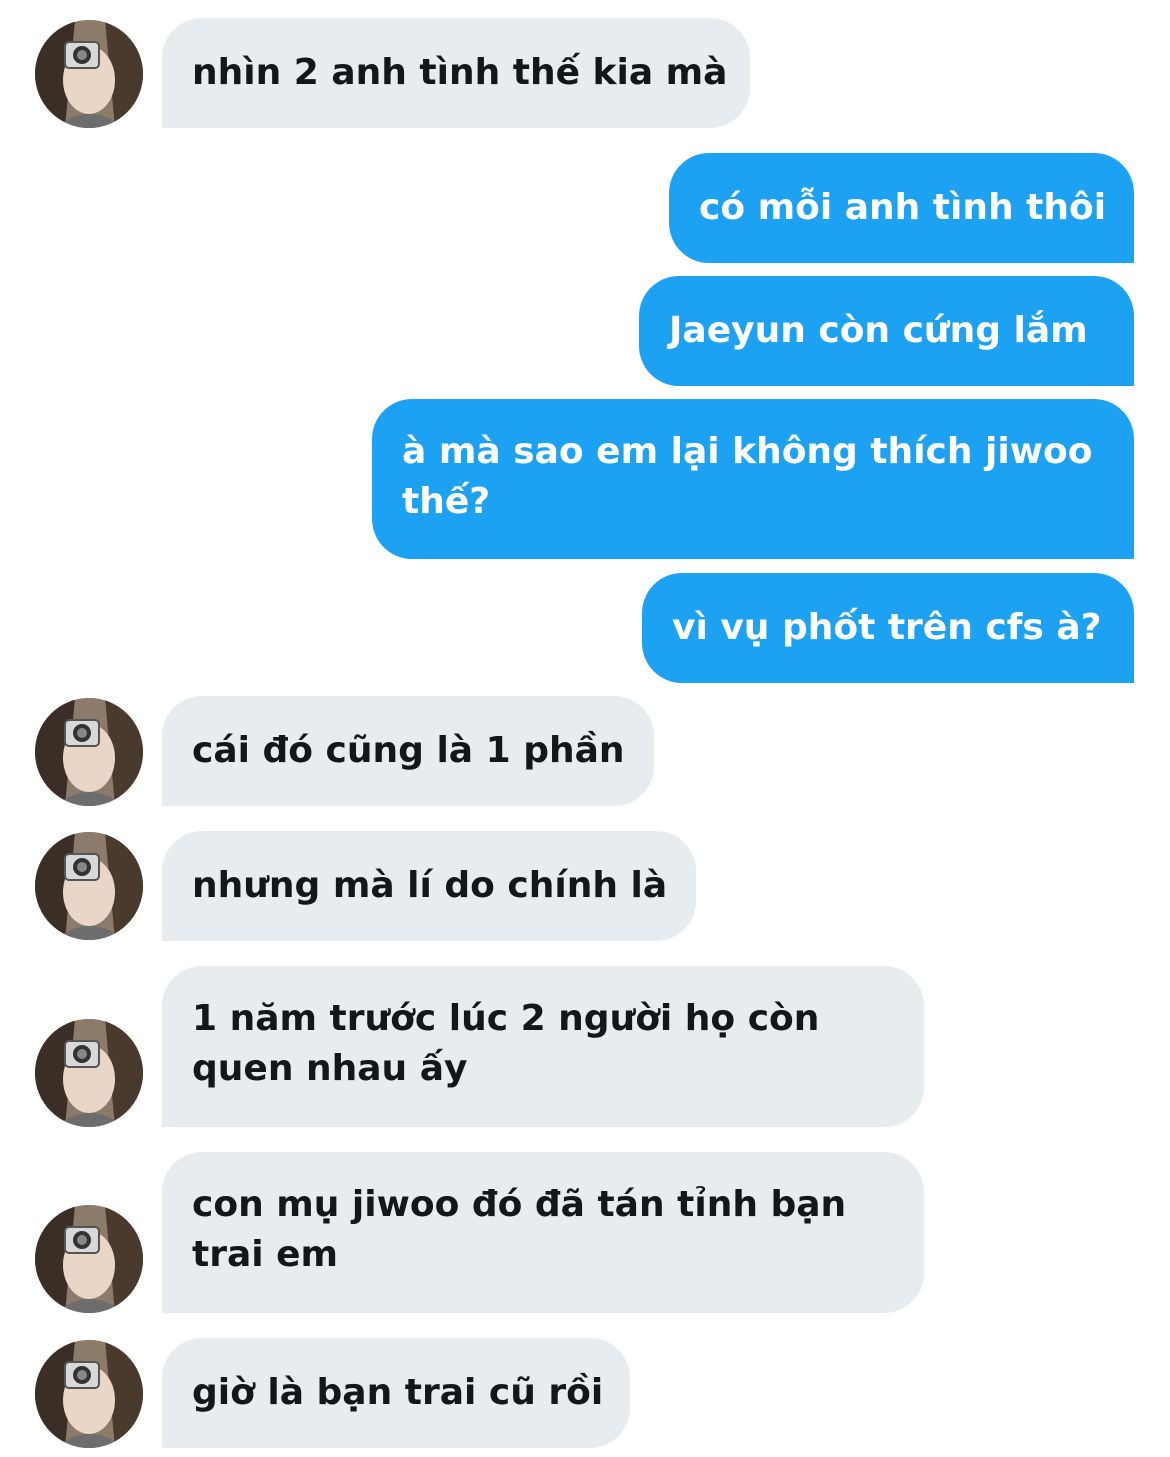  I want to click on message-text: giờ là bạn trai cũ rồi, so click(398, 1392).